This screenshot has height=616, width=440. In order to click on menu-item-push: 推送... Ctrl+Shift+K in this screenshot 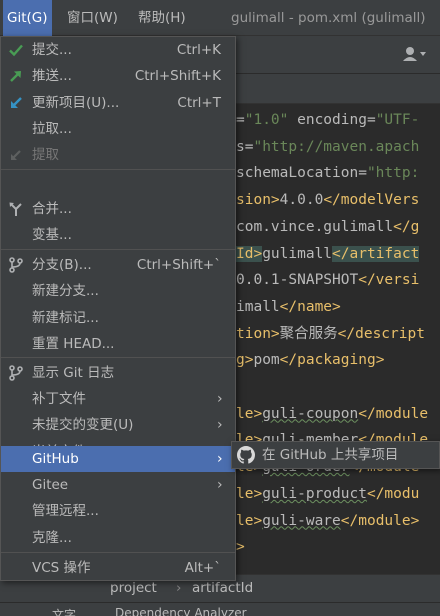, I will do `click(118, 76)`.